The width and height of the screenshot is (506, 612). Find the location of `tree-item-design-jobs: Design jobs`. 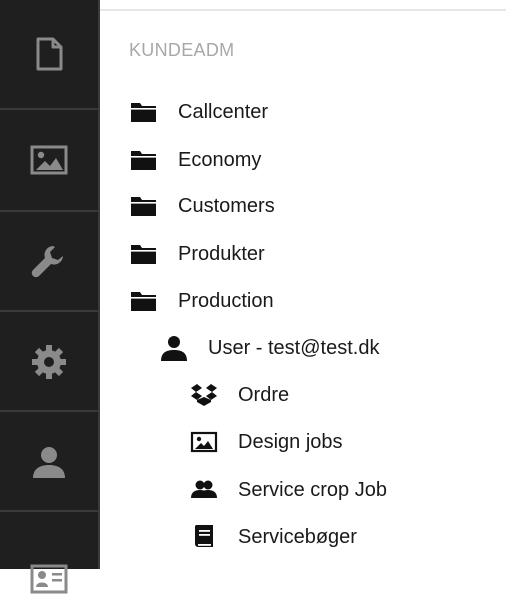

tree-item-design-jobs: Design jobs is located at coordinates (266, 442).